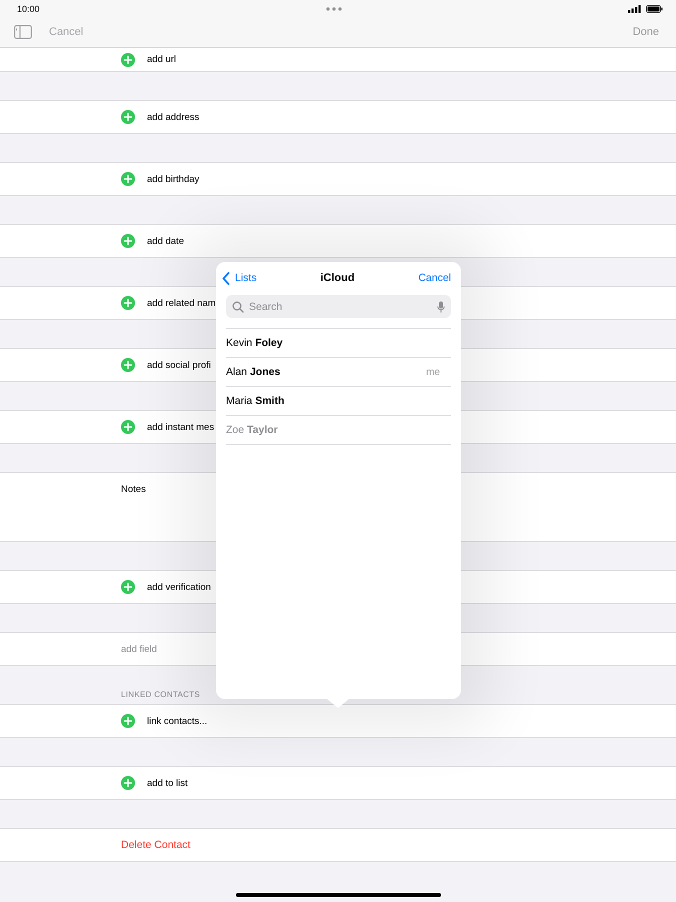 The width and height of the screenshot is (676, 902). Describe the element at coordinates (161, 59) in the screenshot. I see `row-label: add url` at that location.